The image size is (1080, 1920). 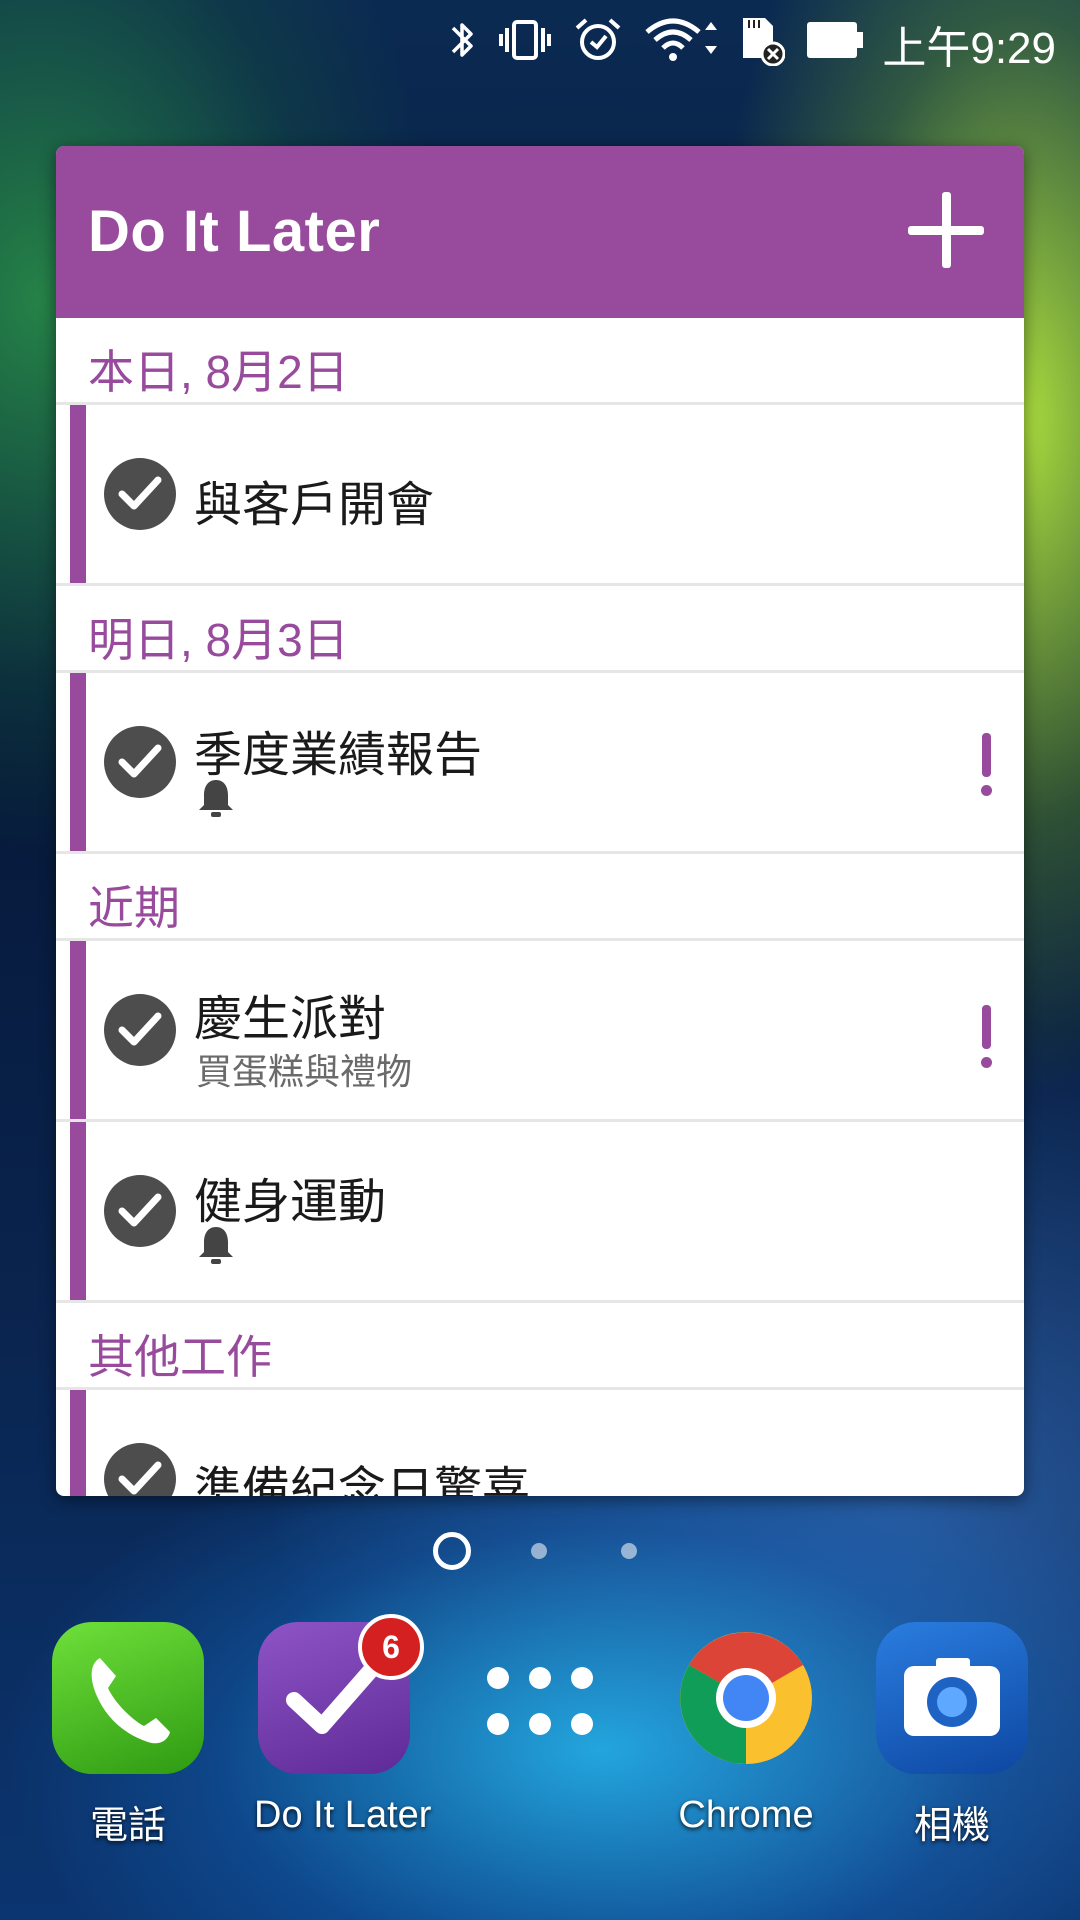 I want to click on phone-icon, so click(x=128, y=1698).